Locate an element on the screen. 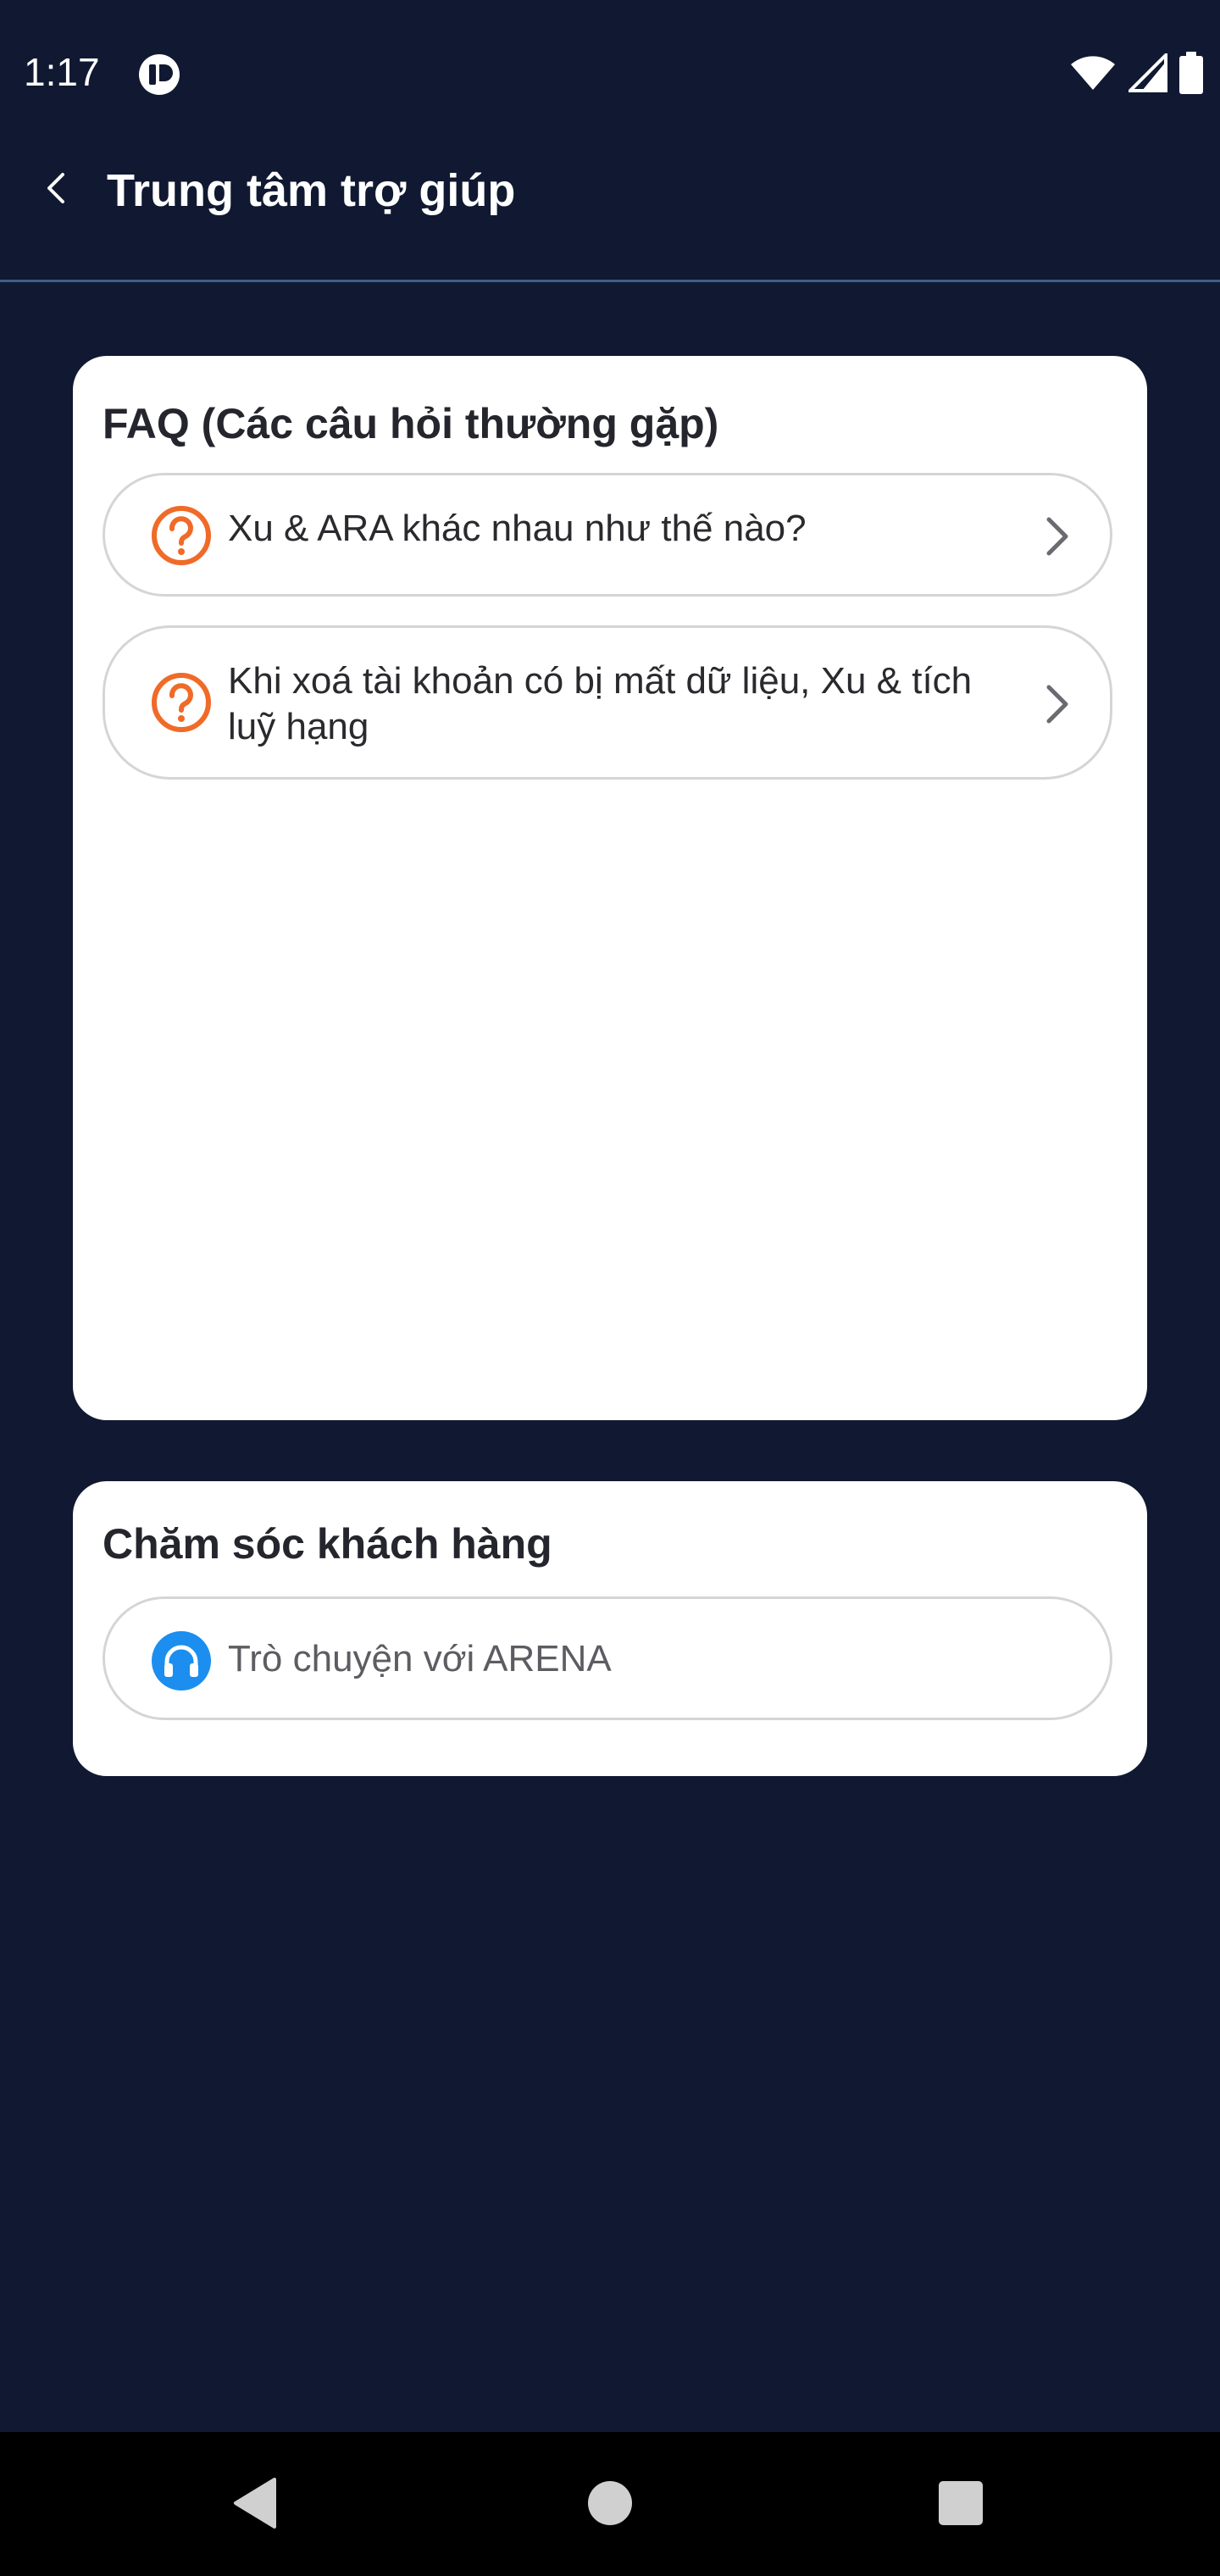 This screenshot has height=2576, width=1220. cellular-signal-icon is located at coordinates (1146, 73).